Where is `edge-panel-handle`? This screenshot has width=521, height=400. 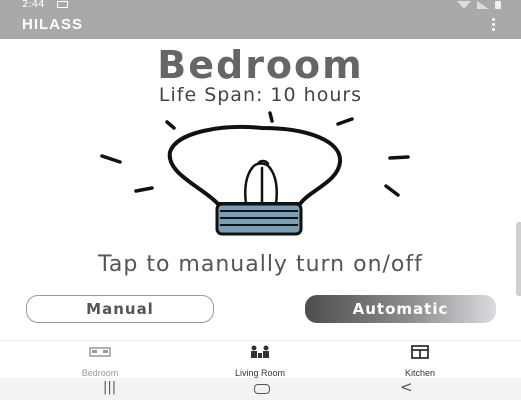 edge-panel-handle is located at coordinates (518, 259).